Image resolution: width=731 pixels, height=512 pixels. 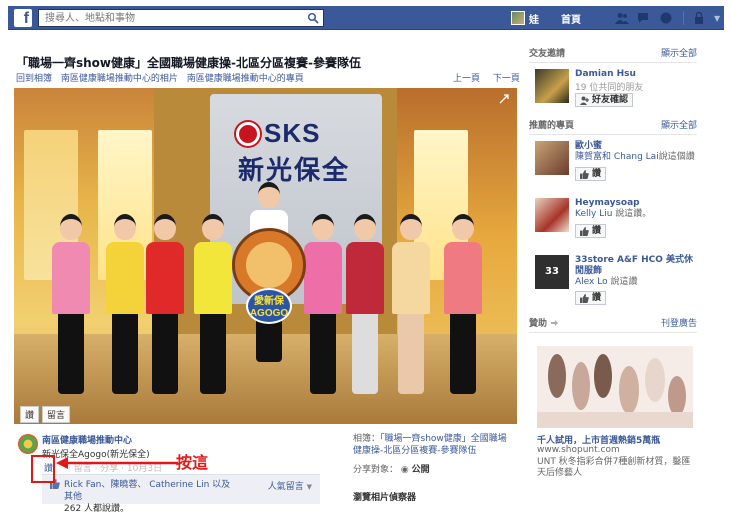 I want to click on recommended-pages-header: 推薦的專頁 顯示全部, so click(x=613, y=126).